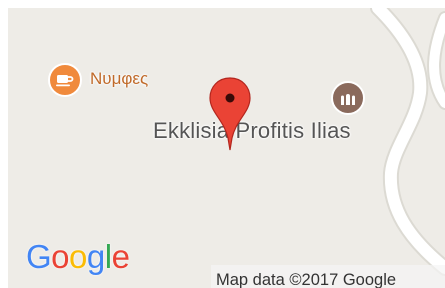 This screenshot has width=445, height=288. I want to click on poi-label-cafe: Νυμφες, so click(119, 79).